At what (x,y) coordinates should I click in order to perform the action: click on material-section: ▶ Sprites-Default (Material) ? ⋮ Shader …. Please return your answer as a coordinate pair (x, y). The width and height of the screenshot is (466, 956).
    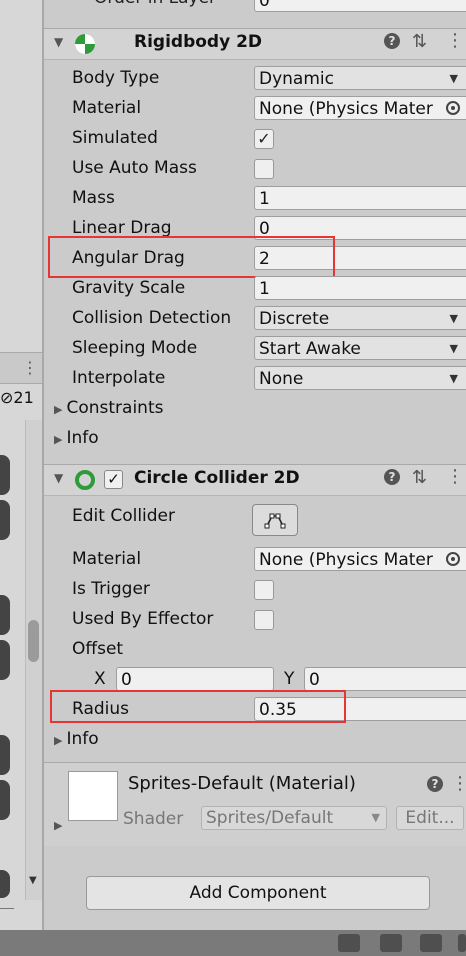
    Looking at the image, I should click on (255, 805).